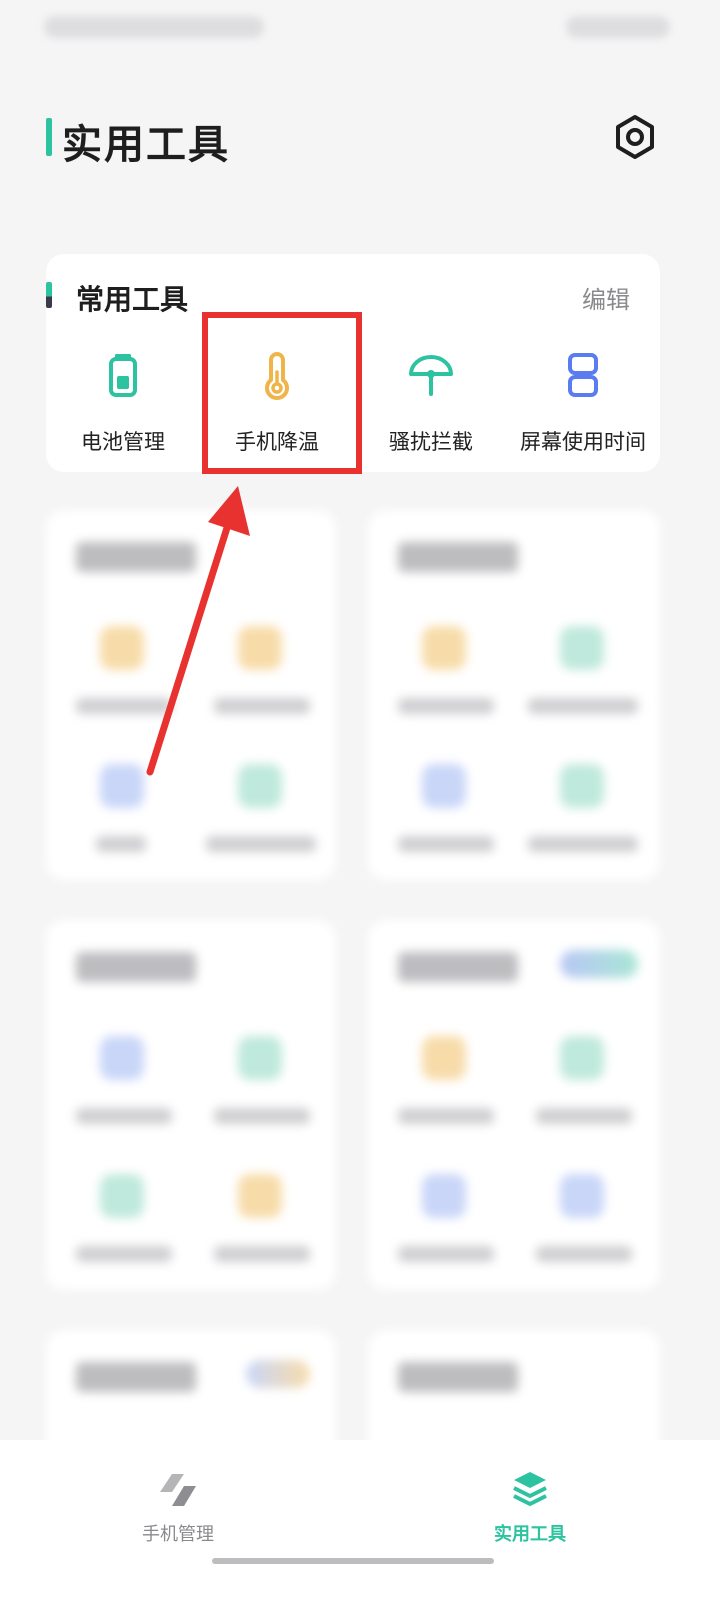  I want to click on tool-screen-time: 屏幕使用时间, so click(583, 405).